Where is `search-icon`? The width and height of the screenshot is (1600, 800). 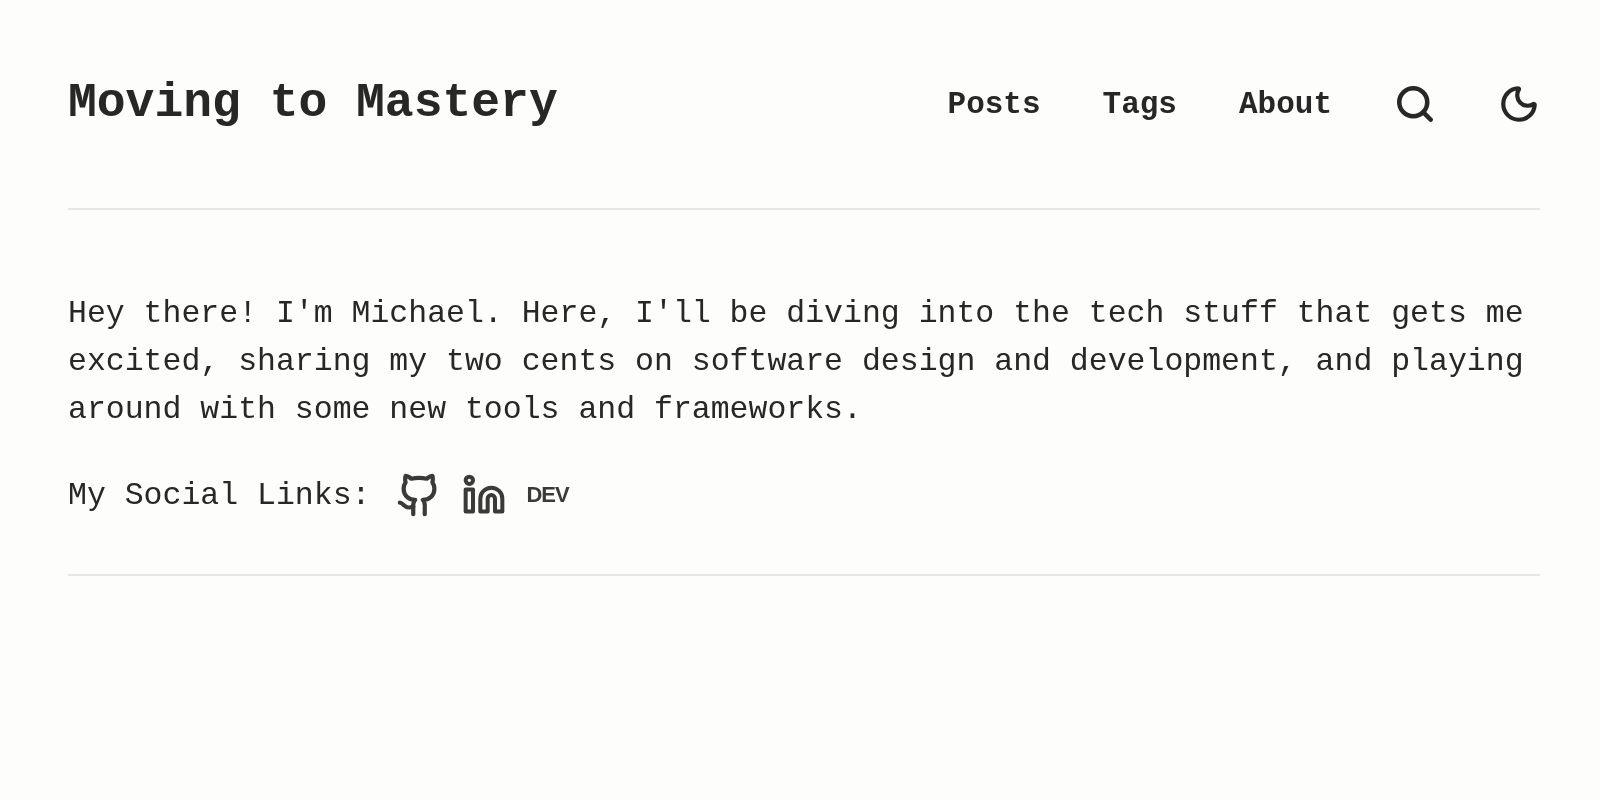 search-icon is located at coordinates (1415, 104).